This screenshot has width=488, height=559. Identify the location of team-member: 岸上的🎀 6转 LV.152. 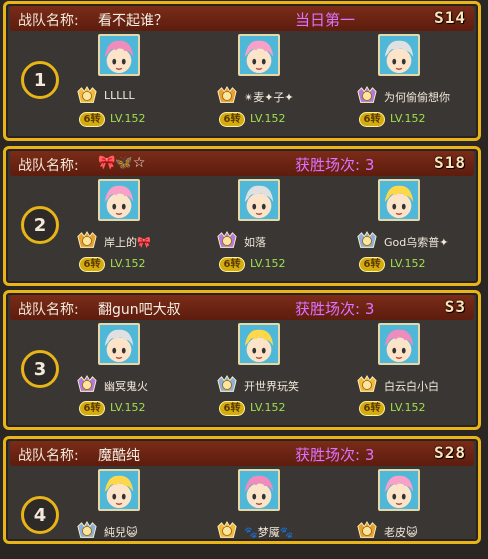
(146, 225).